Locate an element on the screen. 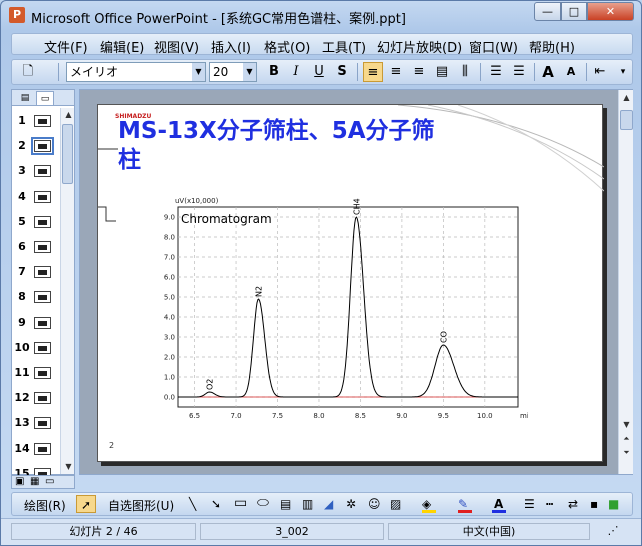  normal-view-icon: ▣ is located at coordinates (19, 481).